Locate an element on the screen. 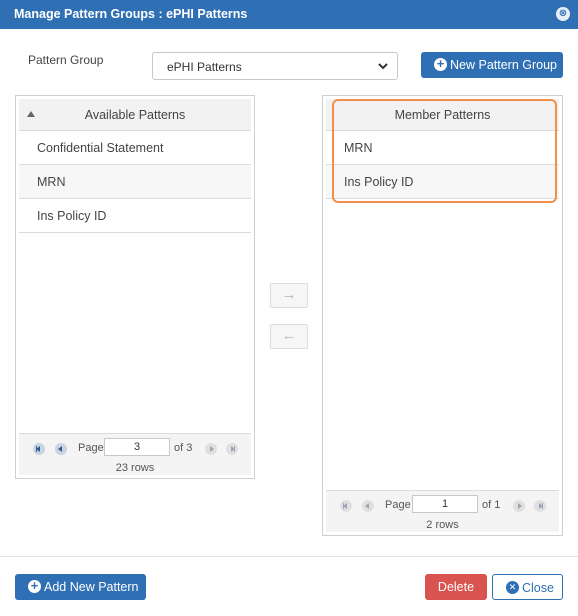 This screenshot has height=616, width=578. list-item: Confidential Statement is located at coordinates (135, 148).